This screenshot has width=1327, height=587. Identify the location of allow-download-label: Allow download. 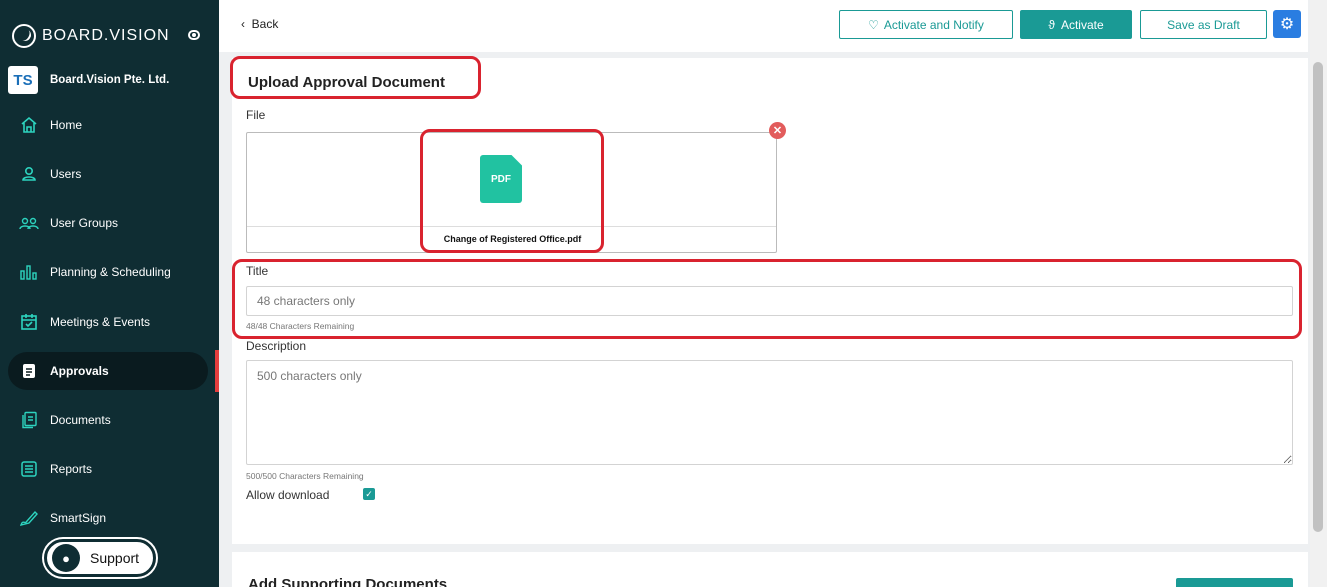
(288, 495).